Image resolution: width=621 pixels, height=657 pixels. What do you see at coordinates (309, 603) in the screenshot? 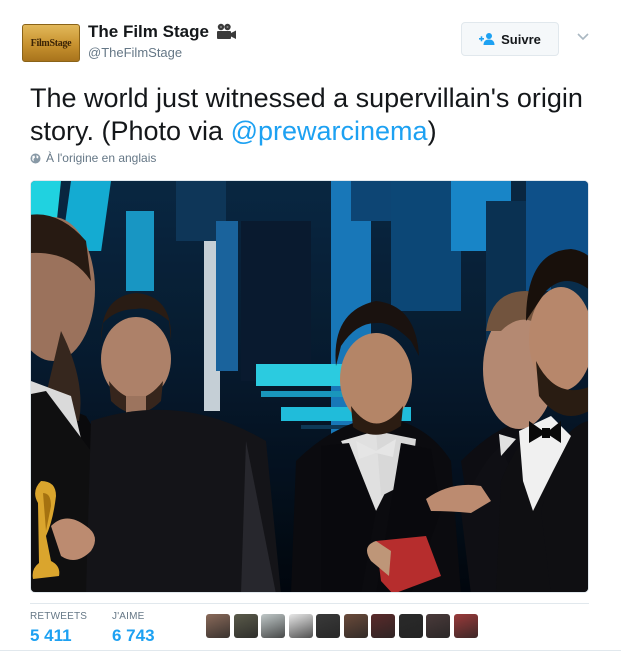
I see `stats-divider` at bounding box center [309, 603].